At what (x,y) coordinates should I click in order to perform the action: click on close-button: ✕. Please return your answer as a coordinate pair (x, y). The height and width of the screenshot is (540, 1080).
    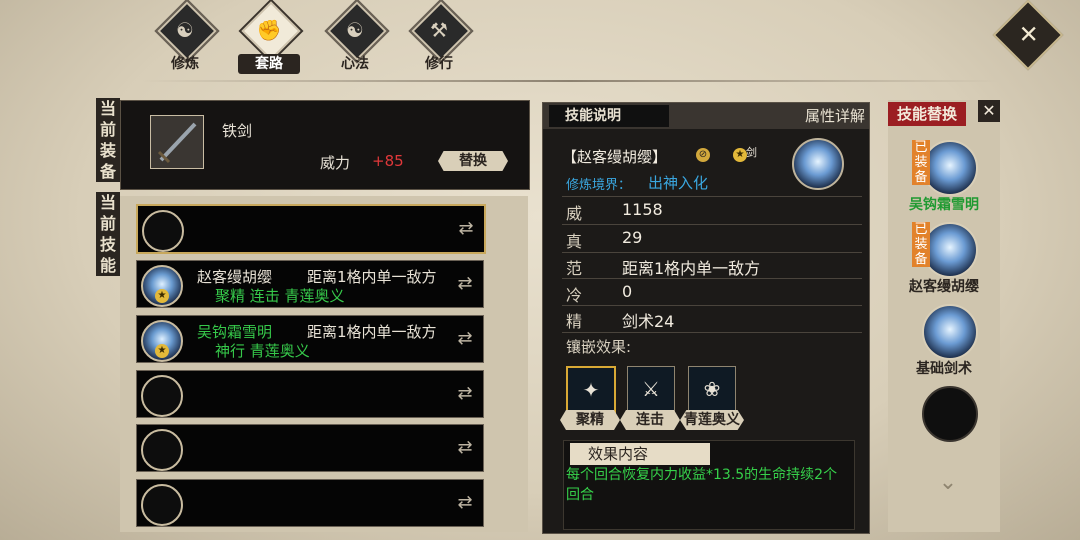
    Looking at the image, I should click on (1028, 35).